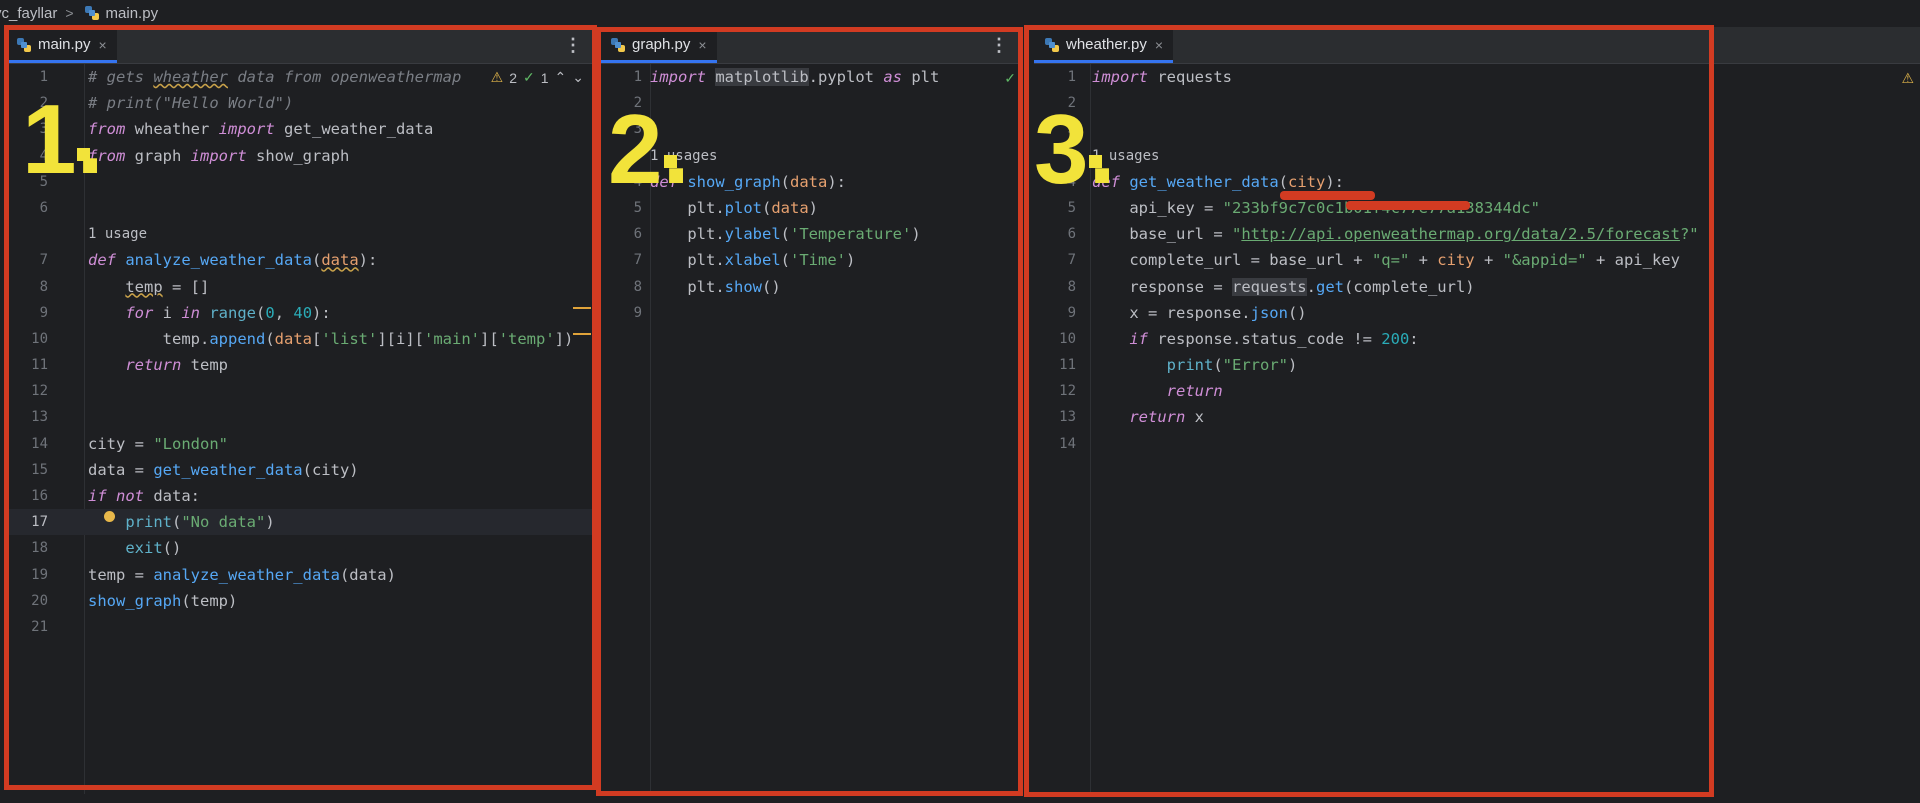  What do you see at coordinates (39, 600) in the screenshot?
I see `line-number: 20` at bounding box center [39, 600].